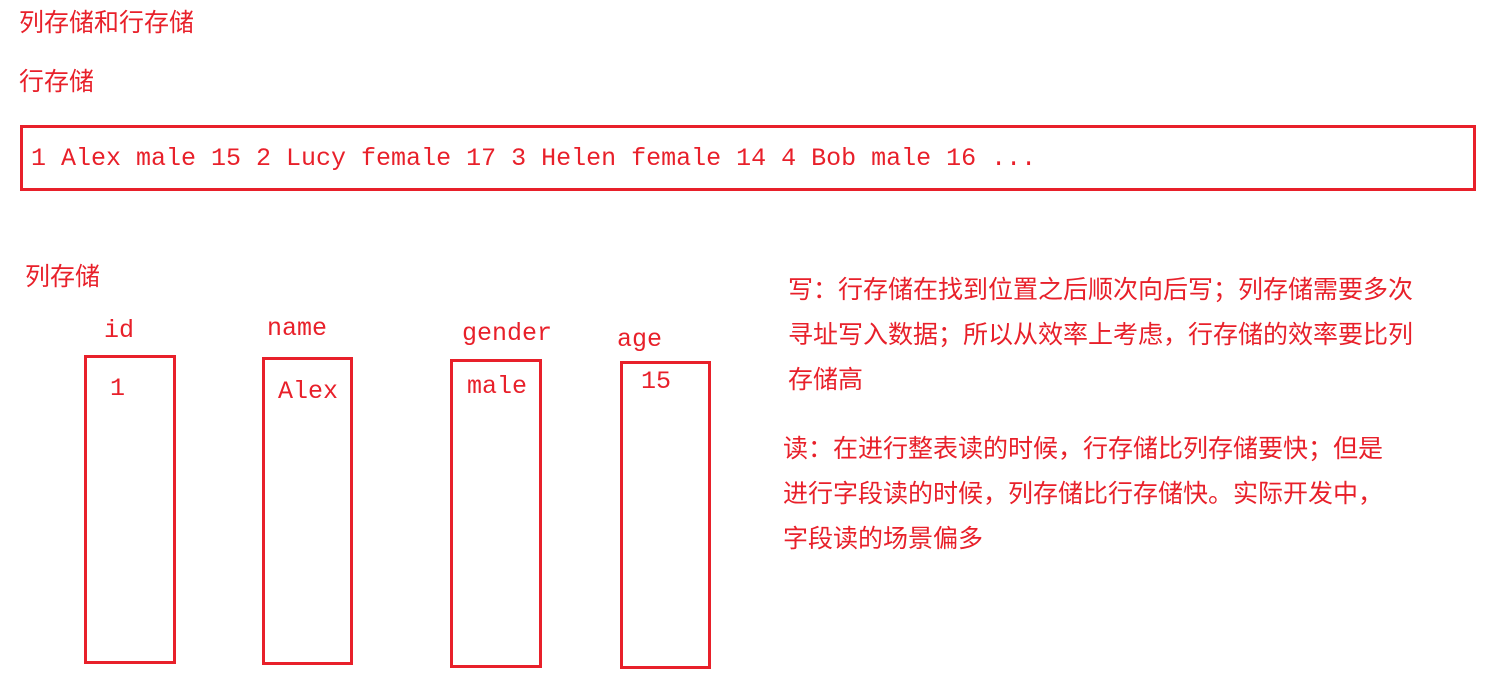  Describe the element at coordinates (63, 276) in the screenshot. I see `column-storage-label: 列存储` at that location.